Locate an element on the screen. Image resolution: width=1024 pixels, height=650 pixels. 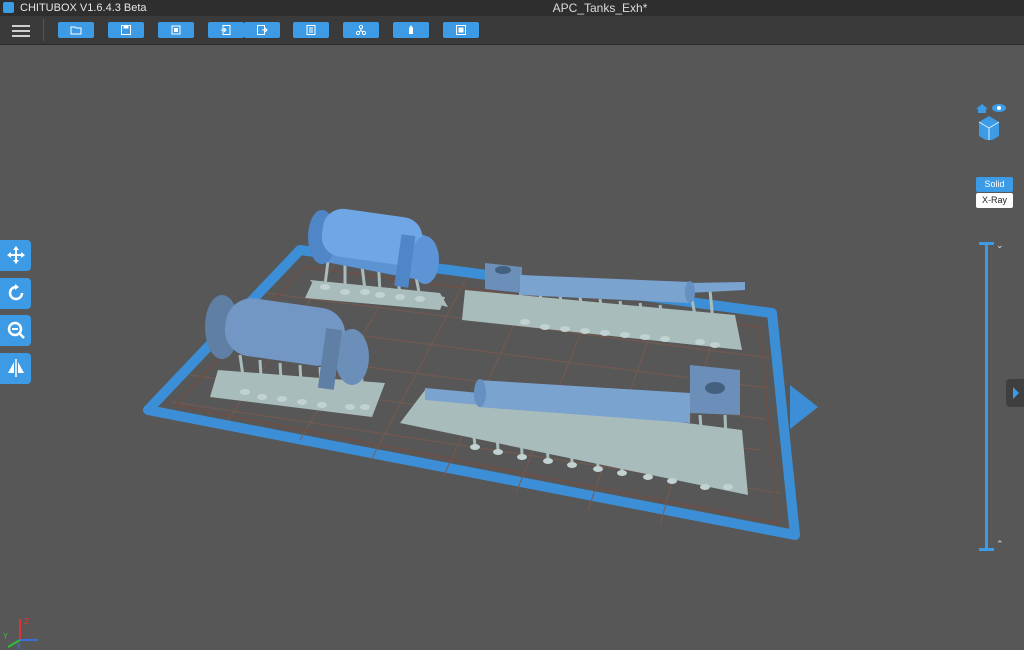
title-bar: CHITUBOX V1.6.4.3 Beta APC_Tanks_Exh* is located at coordinates (512, 8).